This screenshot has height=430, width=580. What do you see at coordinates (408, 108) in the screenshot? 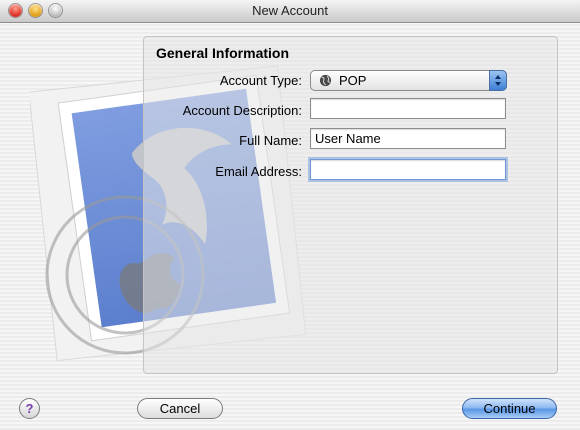
I see `account-description-field` at bounding box center [408, 108].